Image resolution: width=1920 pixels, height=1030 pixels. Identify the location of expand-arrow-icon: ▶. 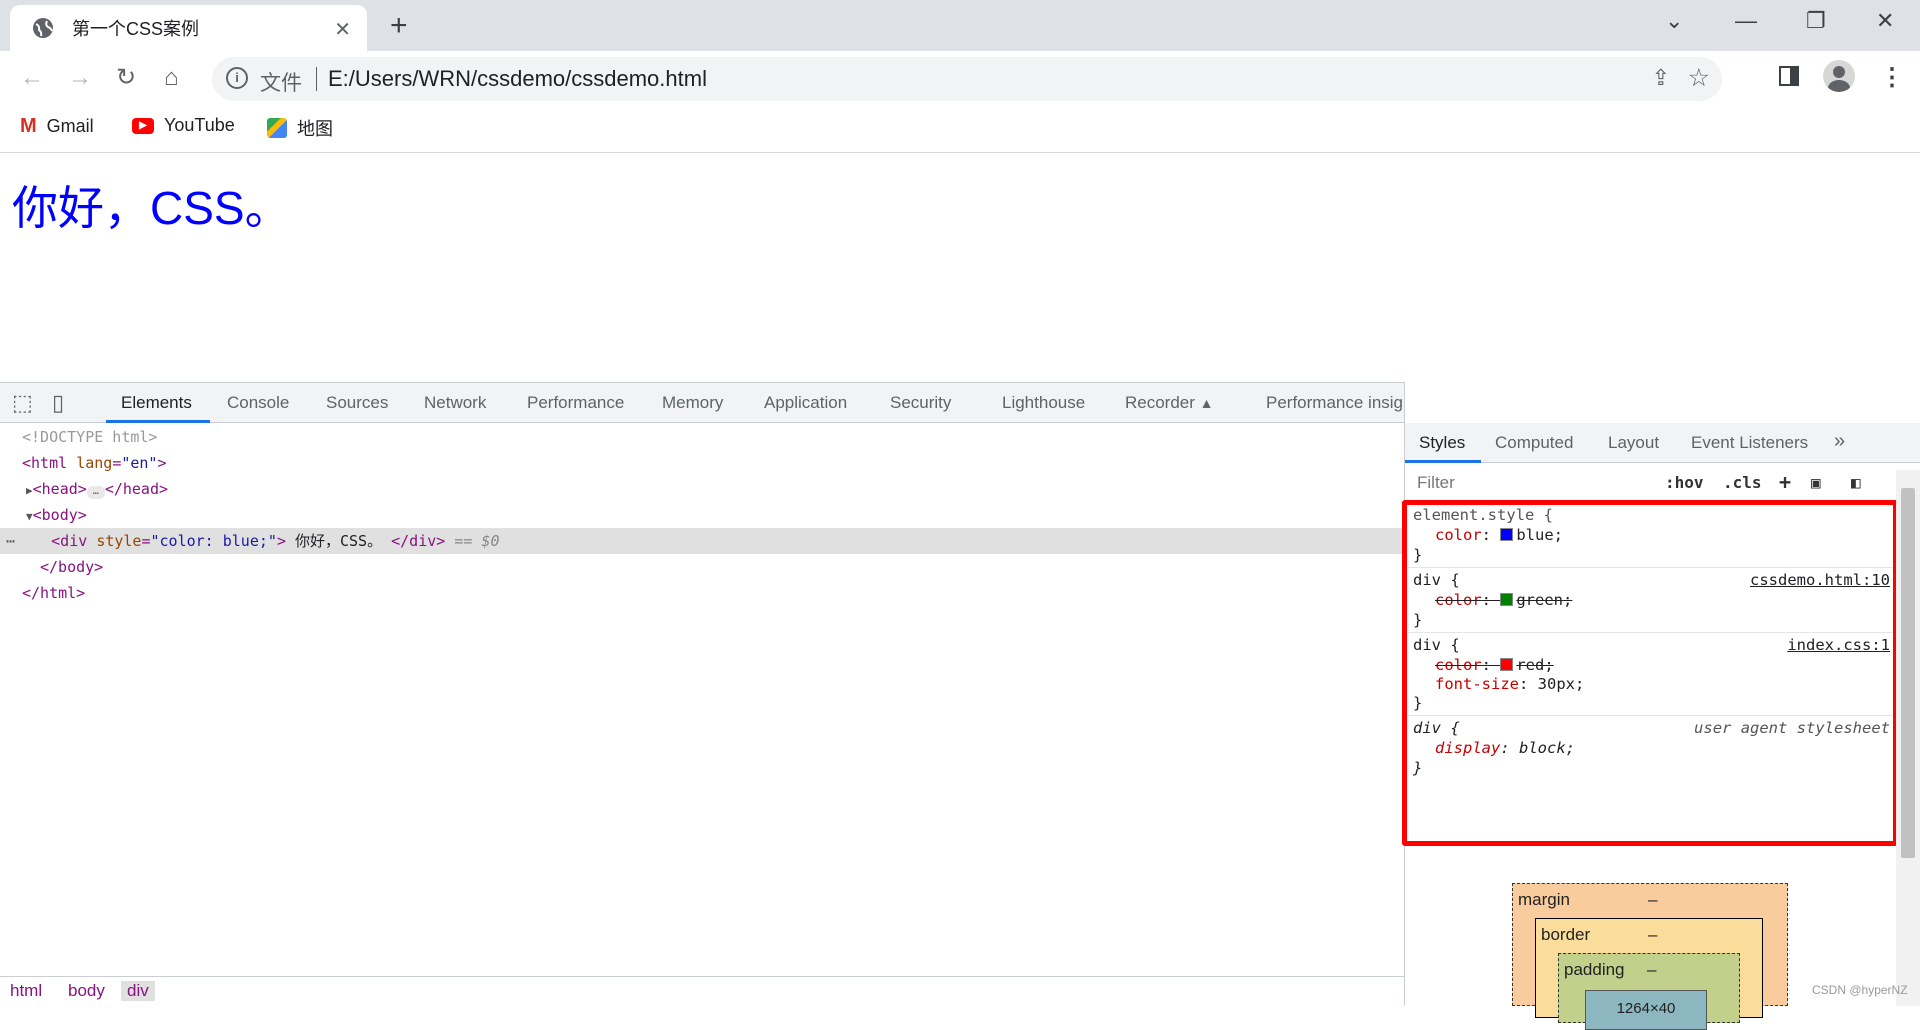
(29, 490).